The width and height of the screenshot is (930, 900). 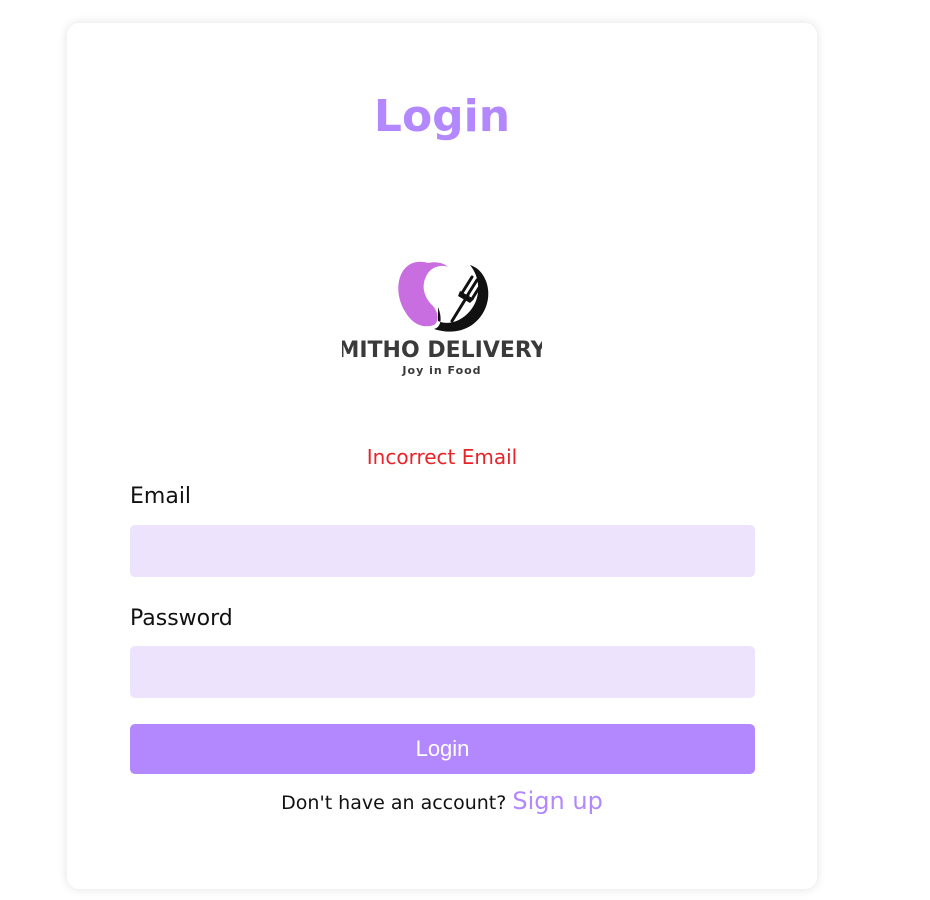 I want to click on brand-logo: MITHO DELIVERY Joy in Food, so click(x=442, y=311).